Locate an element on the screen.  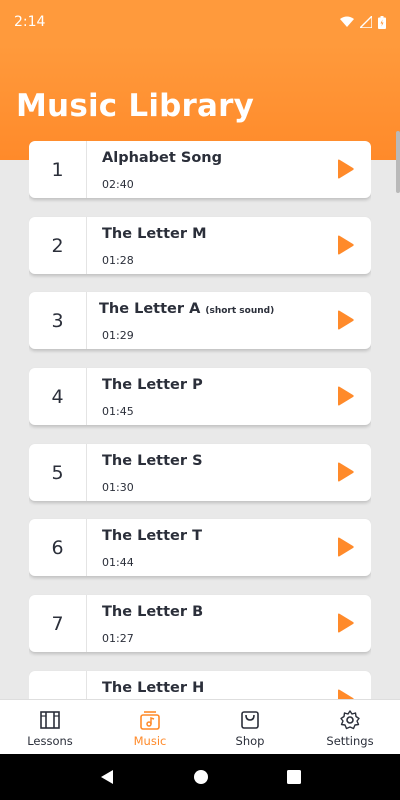
nav-label-shop: Shop is located at coordinates (250, 741).